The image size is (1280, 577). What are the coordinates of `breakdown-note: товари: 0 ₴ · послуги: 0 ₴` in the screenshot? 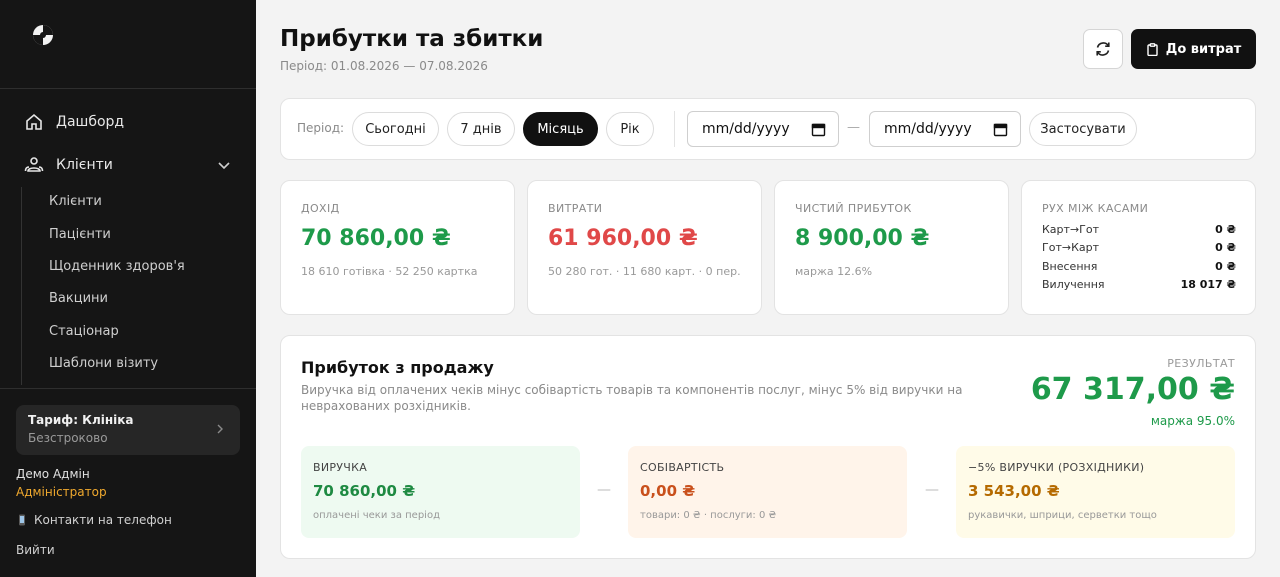 It's located at (708, 515).